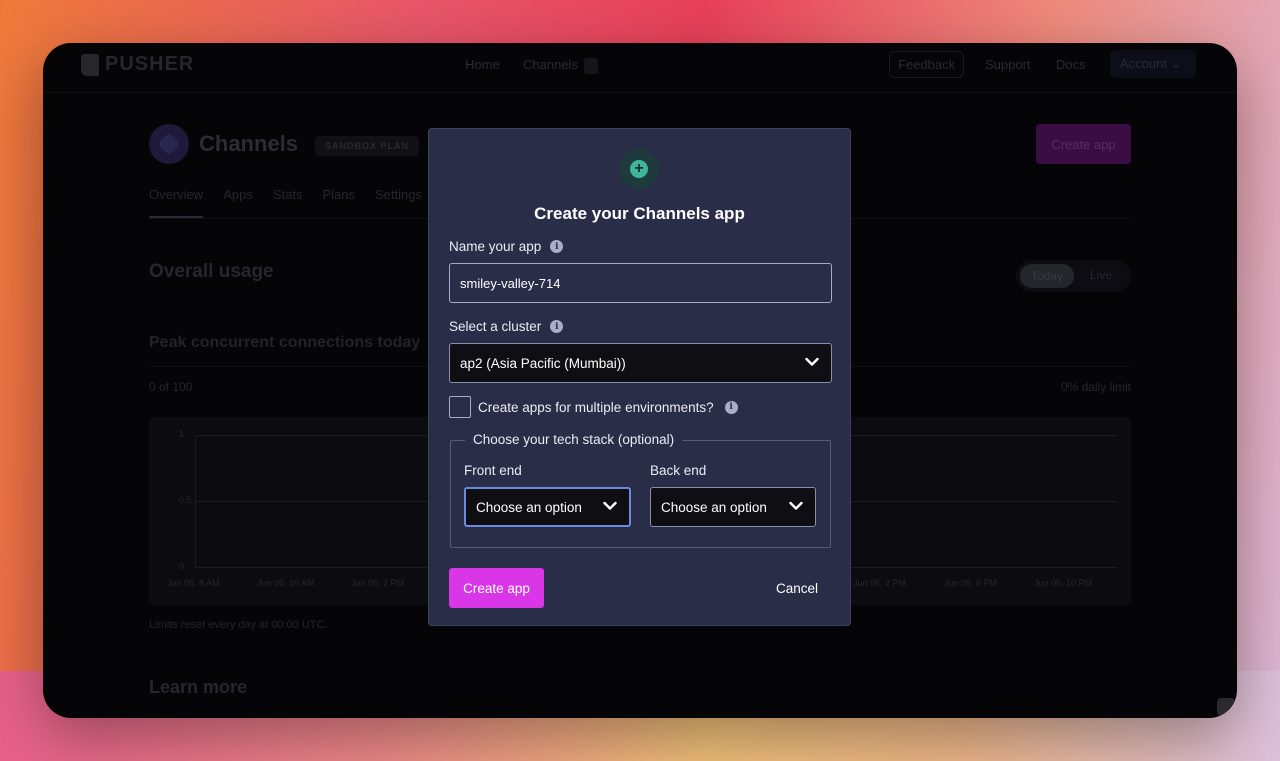 The image size is (1280, 761). Describe the element at coordinates (195, 501) in the screenshot. I see `chart-y-axis` at that location.